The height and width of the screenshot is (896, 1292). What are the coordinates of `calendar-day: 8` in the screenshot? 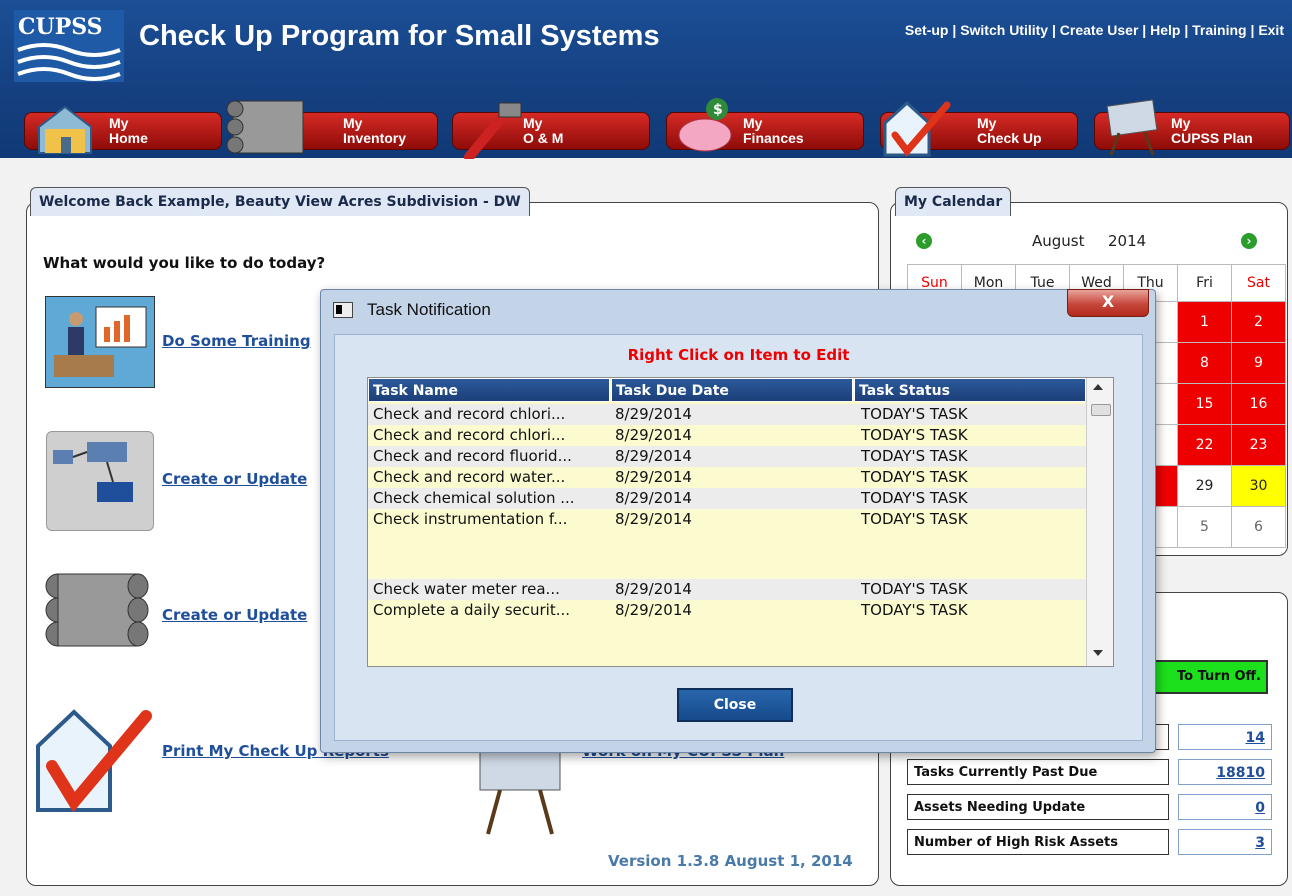 It's located at (1204, 363).